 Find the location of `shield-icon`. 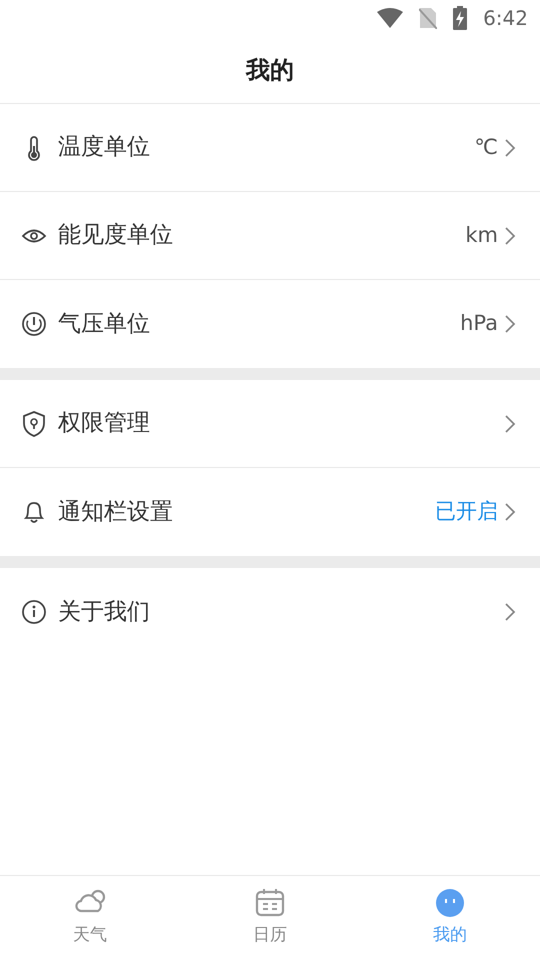

shield-icon is located at coordinates (34, 424).